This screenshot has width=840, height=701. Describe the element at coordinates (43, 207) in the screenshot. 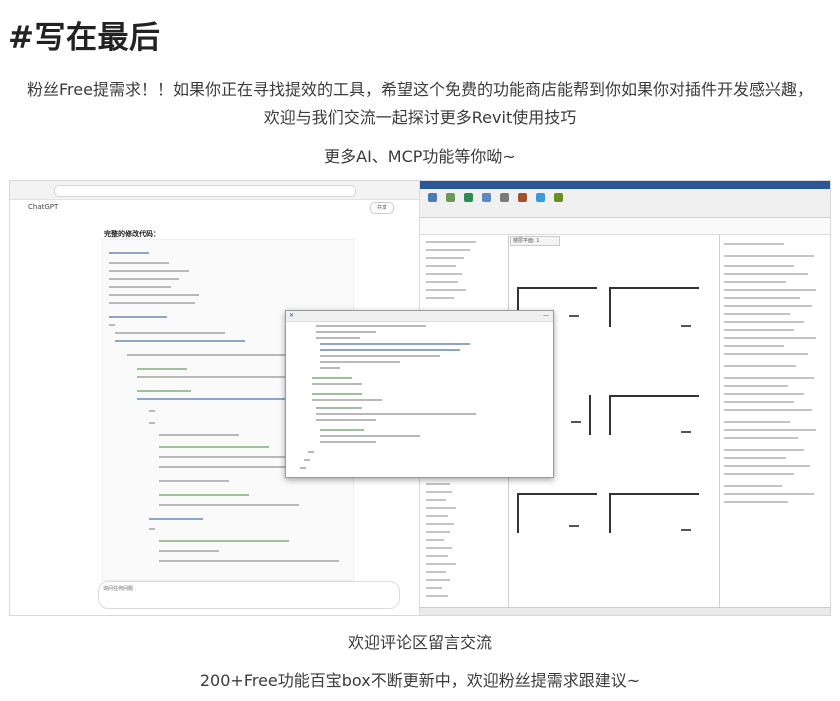

I see `chat-app-title: ChatGPT` at that location.